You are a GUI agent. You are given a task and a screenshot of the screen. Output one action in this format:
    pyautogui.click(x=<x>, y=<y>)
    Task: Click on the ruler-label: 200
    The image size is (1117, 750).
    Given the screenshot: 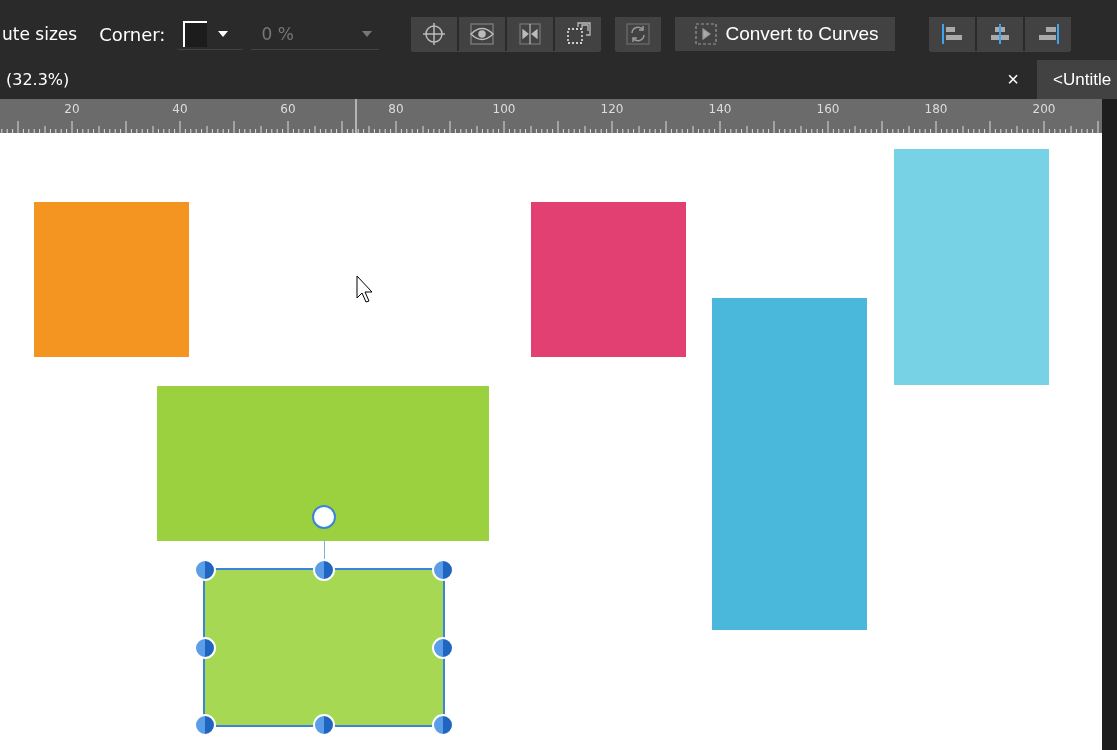 What is the action you would take?
    pyautogui.click(x=1044, y=109)
    